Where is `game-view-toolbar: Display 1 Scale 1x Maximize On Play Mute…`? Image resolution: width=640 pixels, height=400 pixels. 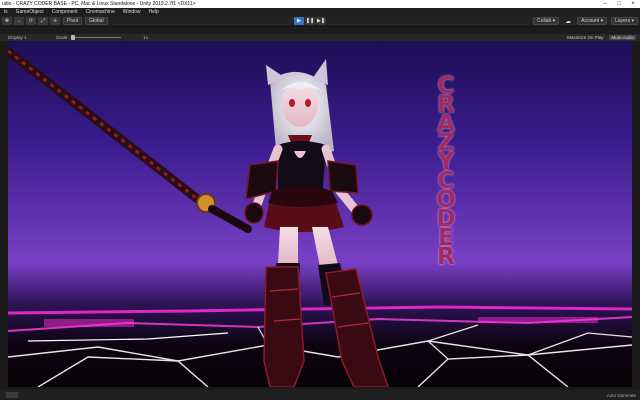
game-view-toolbar: Display 1 Scale 1x Maximize On Play Mute… is located at coordinates (320, 37).